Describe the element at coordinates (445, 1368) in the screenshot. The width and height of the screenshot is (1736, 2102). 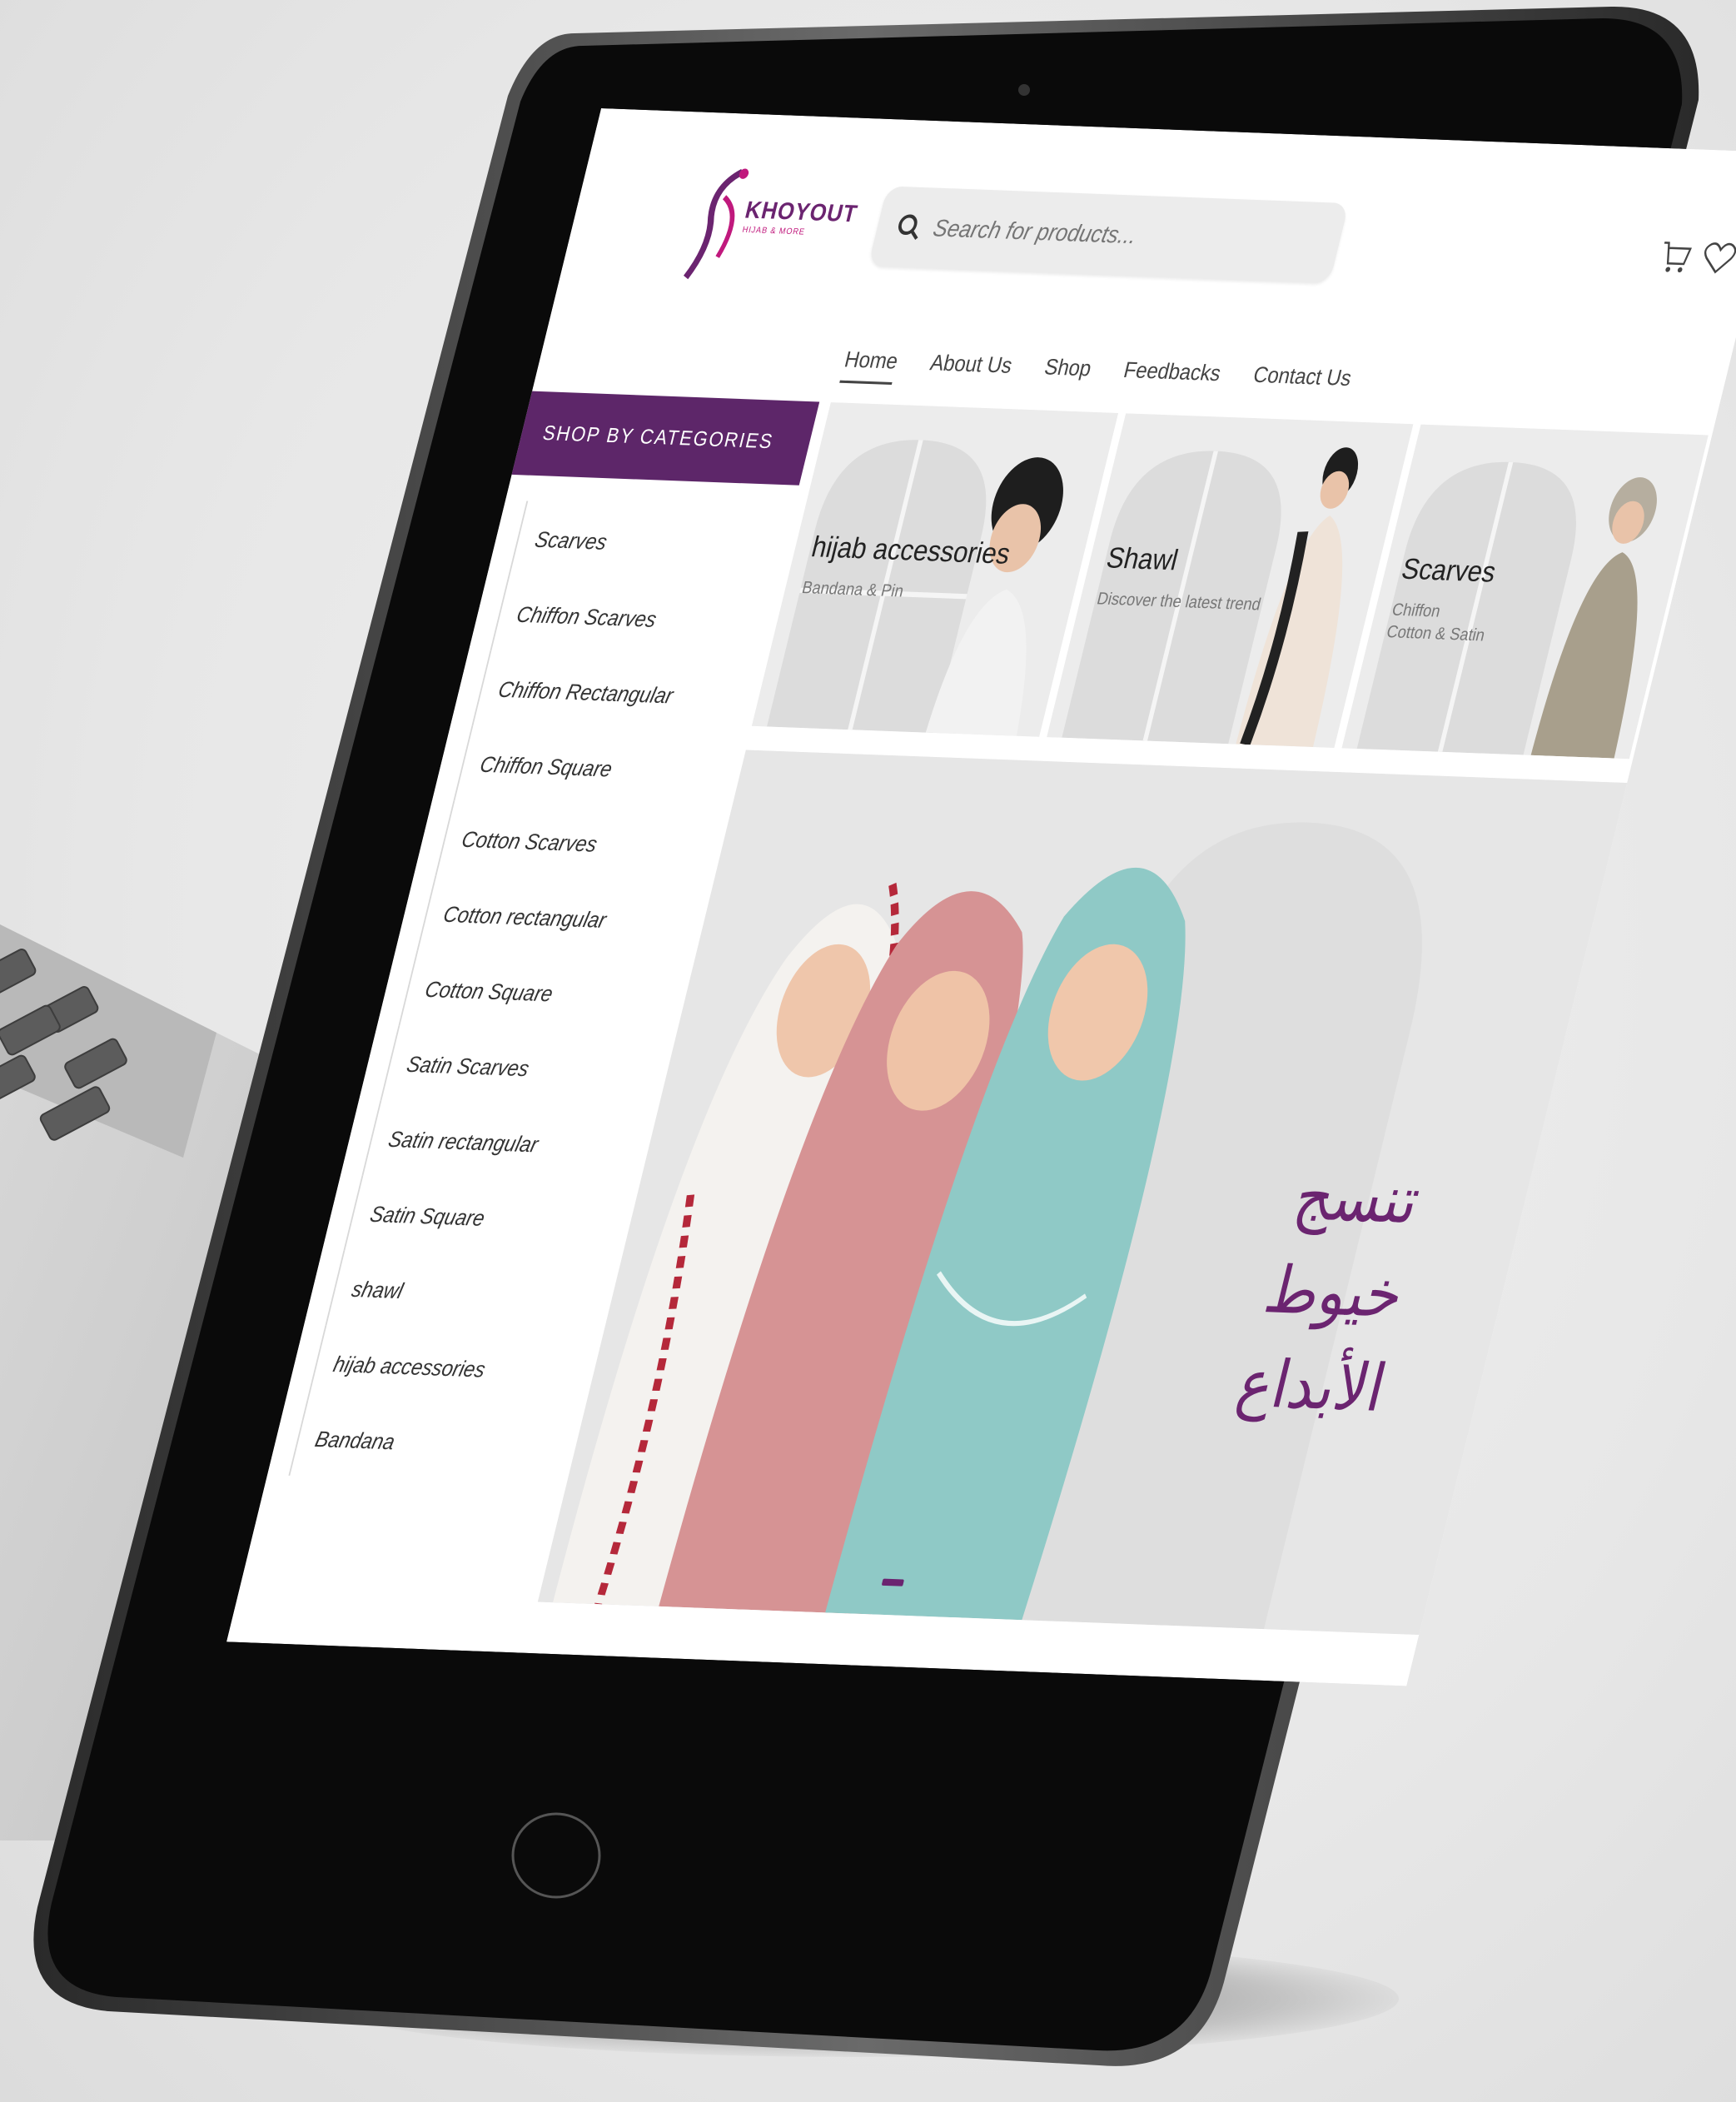
I see `category-item: hijab accessories` at that location.